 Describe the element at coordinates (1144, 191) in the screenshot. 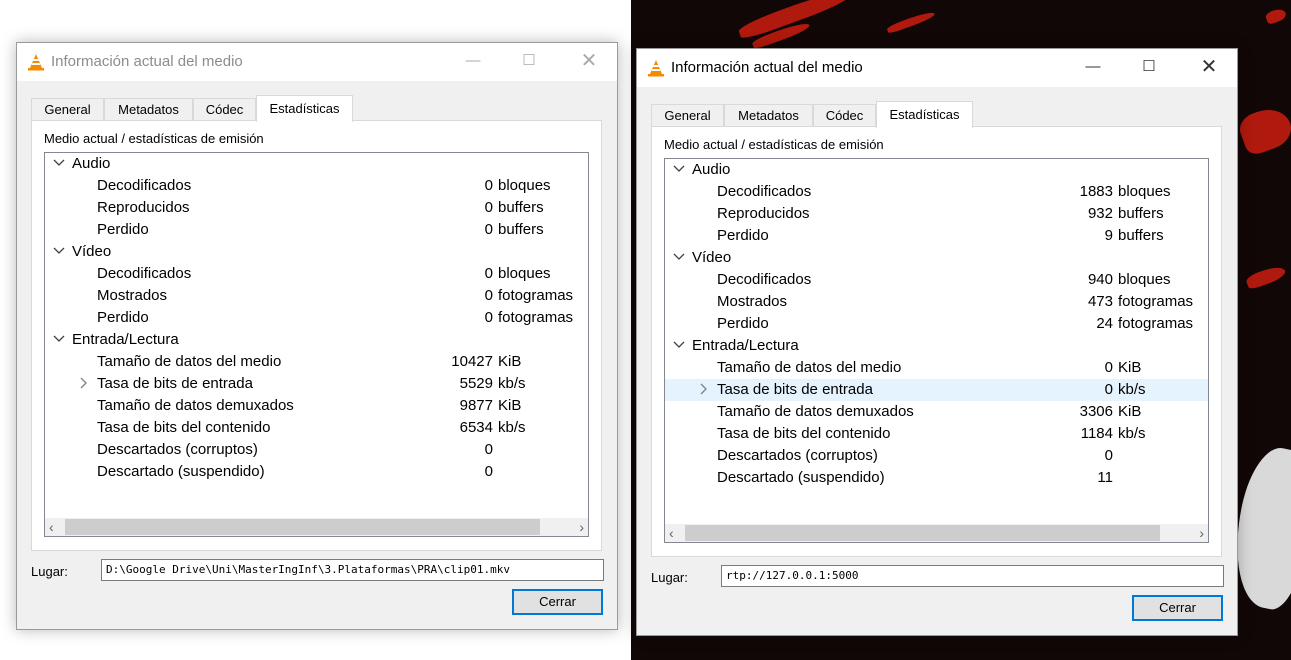

I see `stat-unit: bloques` at that location.